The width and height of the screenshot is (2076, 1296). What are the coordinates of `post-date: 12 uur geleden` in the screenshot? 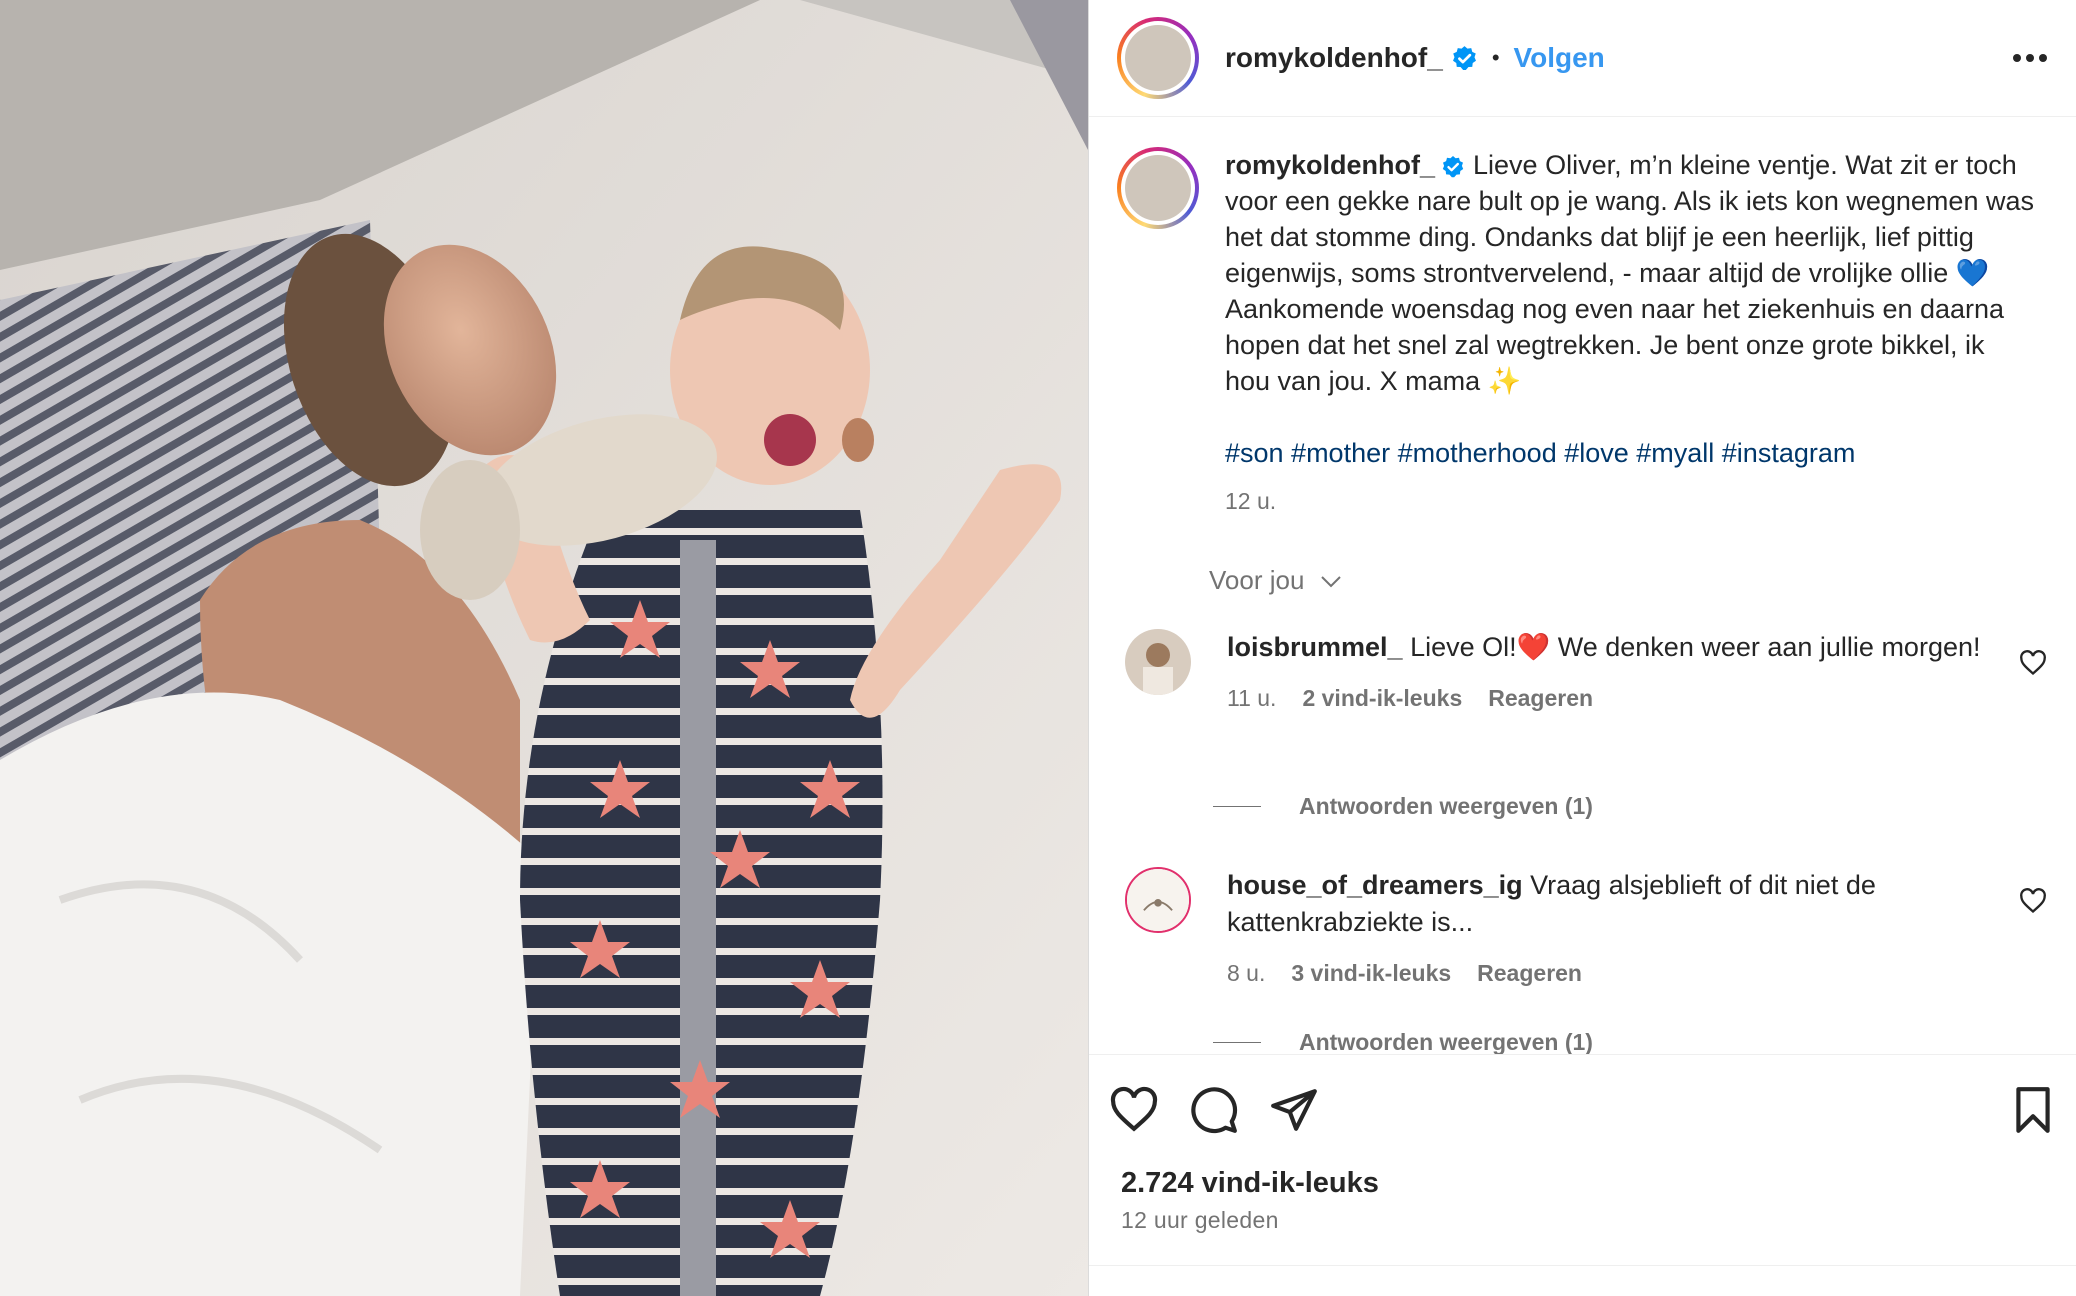 It's located at (1200, 1220).